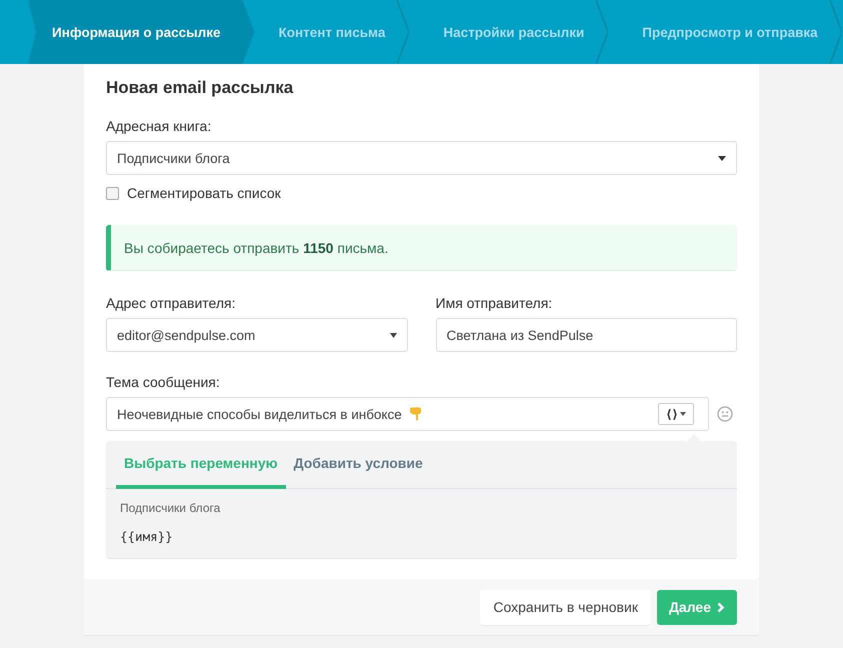 The width and height of the screenshot is (843, 648). Describe the element at coordinates (416, 414) in the screenshot. I see `pointing-hand-icon` at that location.